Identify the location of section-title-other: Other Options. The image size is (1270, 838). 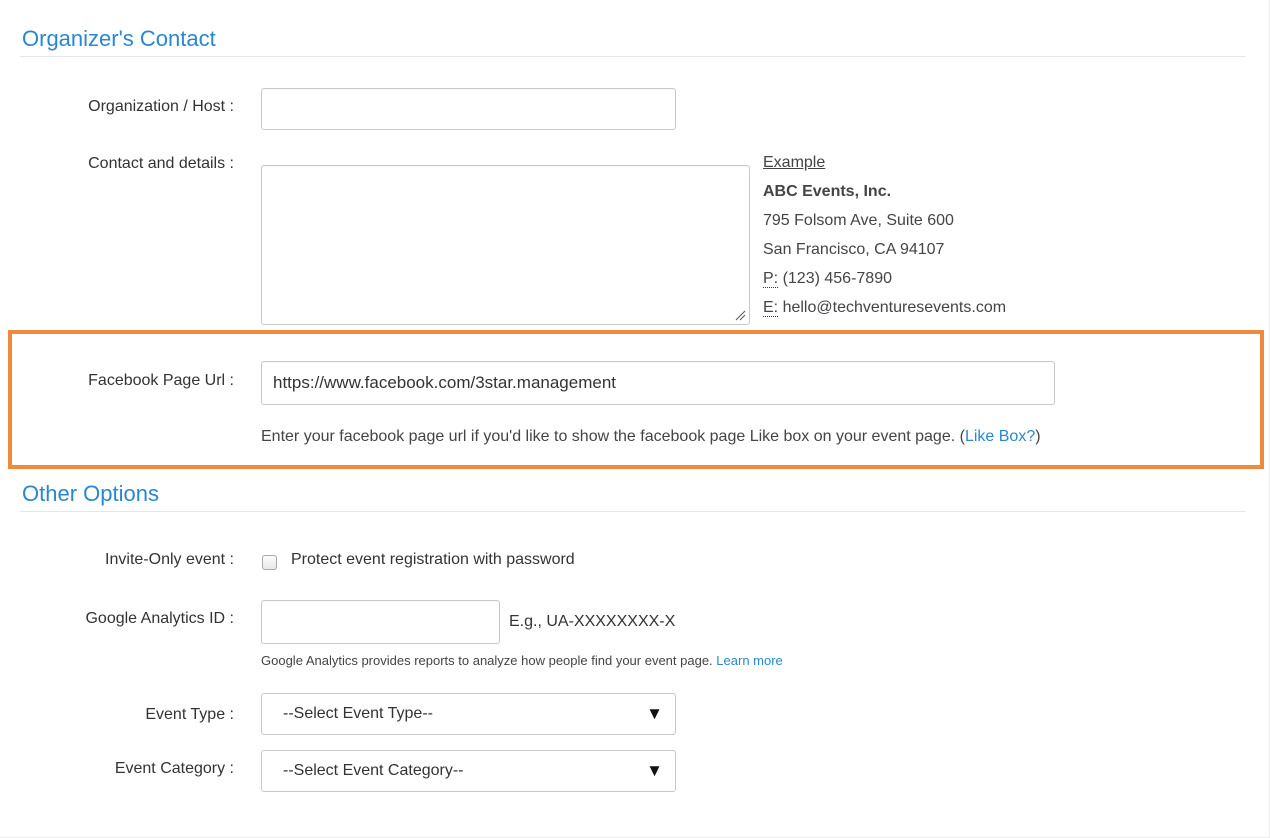
(90, 493).